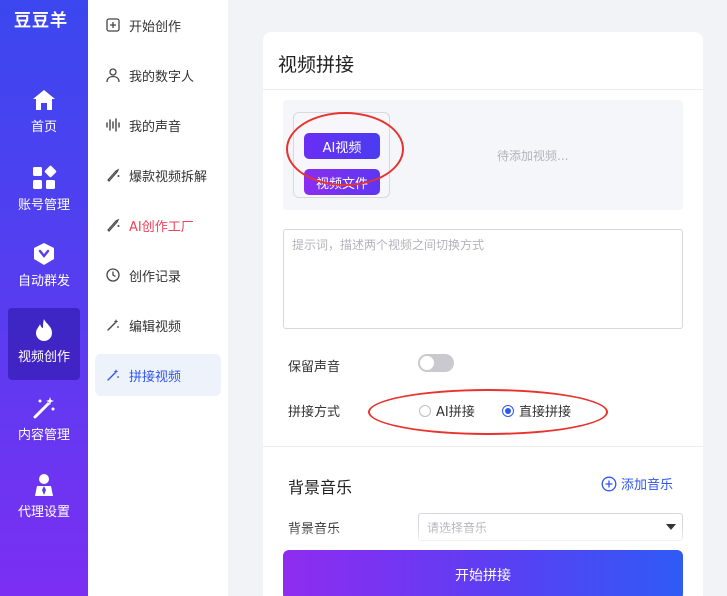  What do you see at coordinates (316, 65) in the screenshot?
I see `page-title: 视频拼接` at bounding box center [316, 65].